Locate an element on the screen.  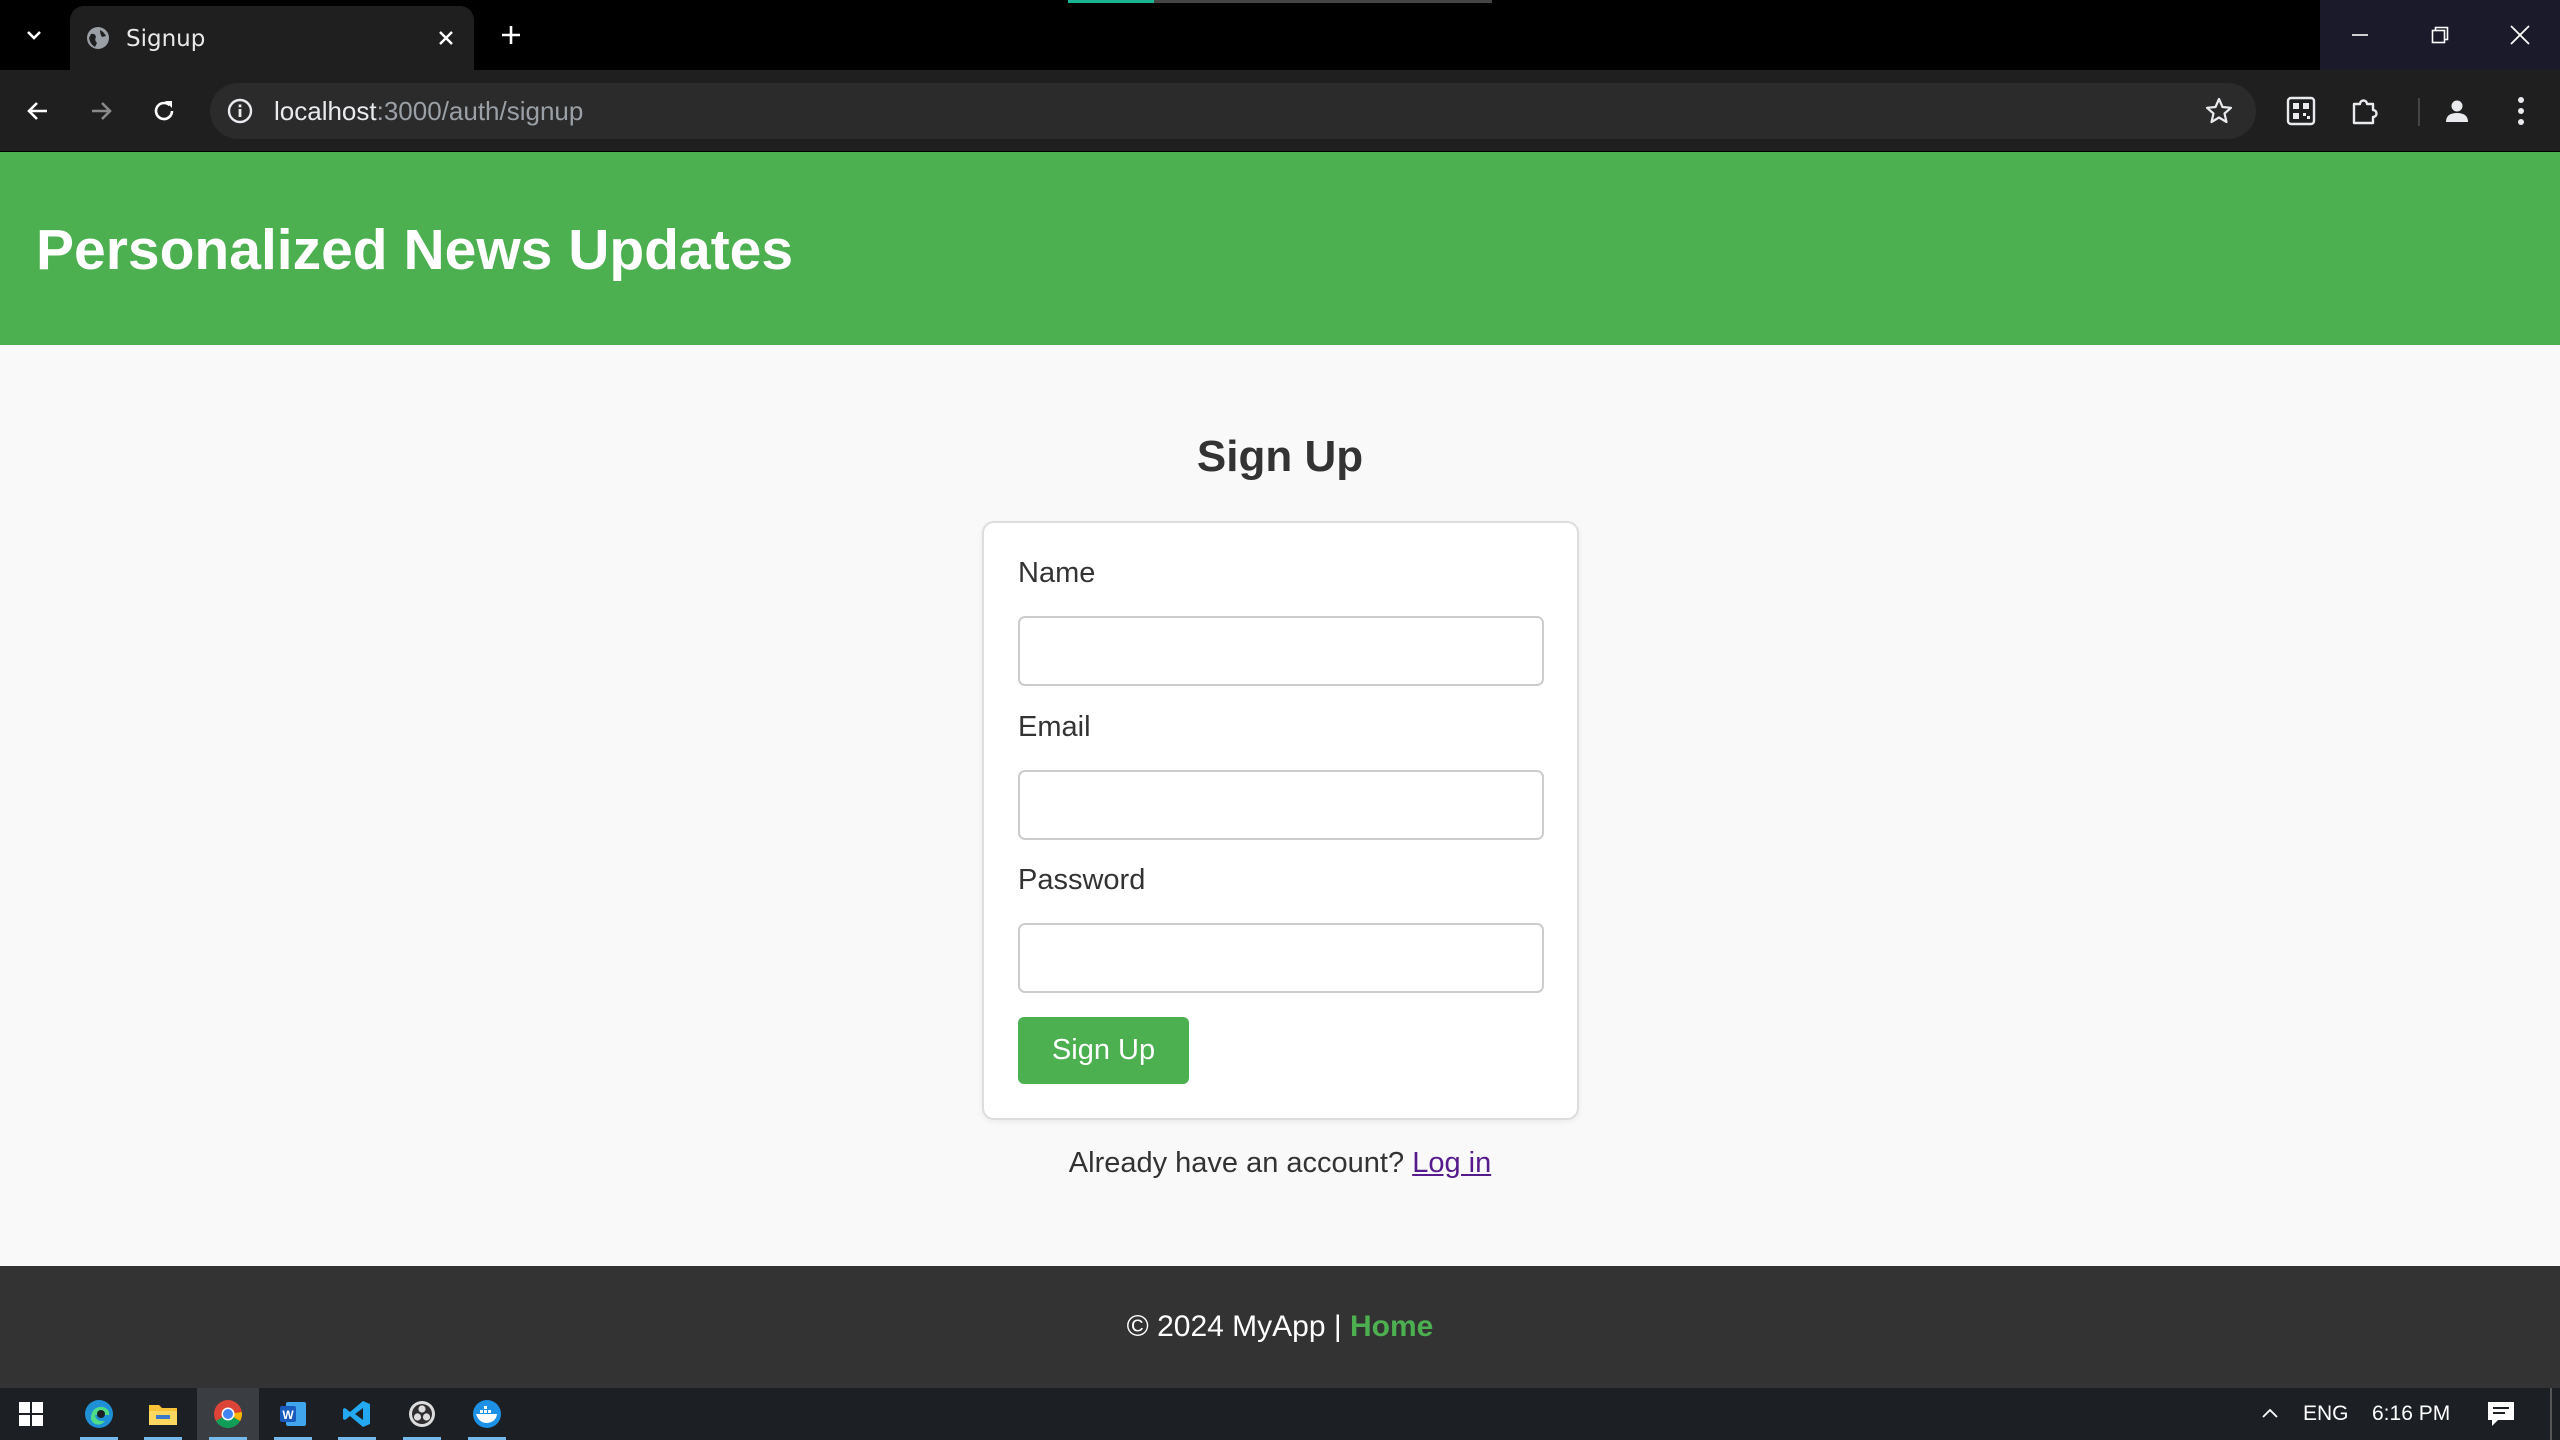
forward-button is located at coordinates (101, 111).